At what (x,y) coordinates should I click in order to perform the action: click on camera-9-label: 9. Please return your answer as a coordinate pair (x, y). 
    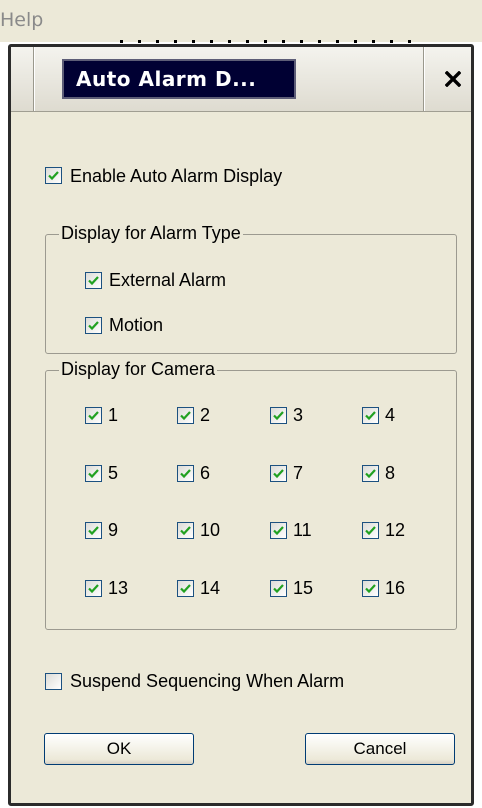
    Looking at the image, I should click on (113, 530).